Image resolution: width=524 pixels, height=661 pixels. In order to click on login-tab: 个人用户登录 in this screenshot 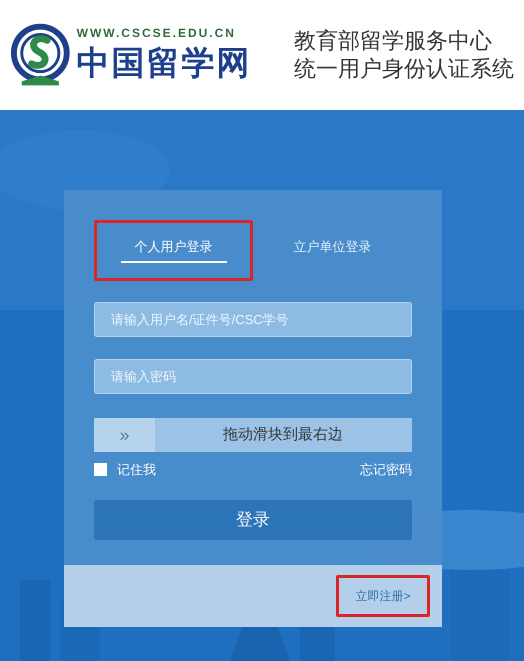, I will do `click(173, 250)`.